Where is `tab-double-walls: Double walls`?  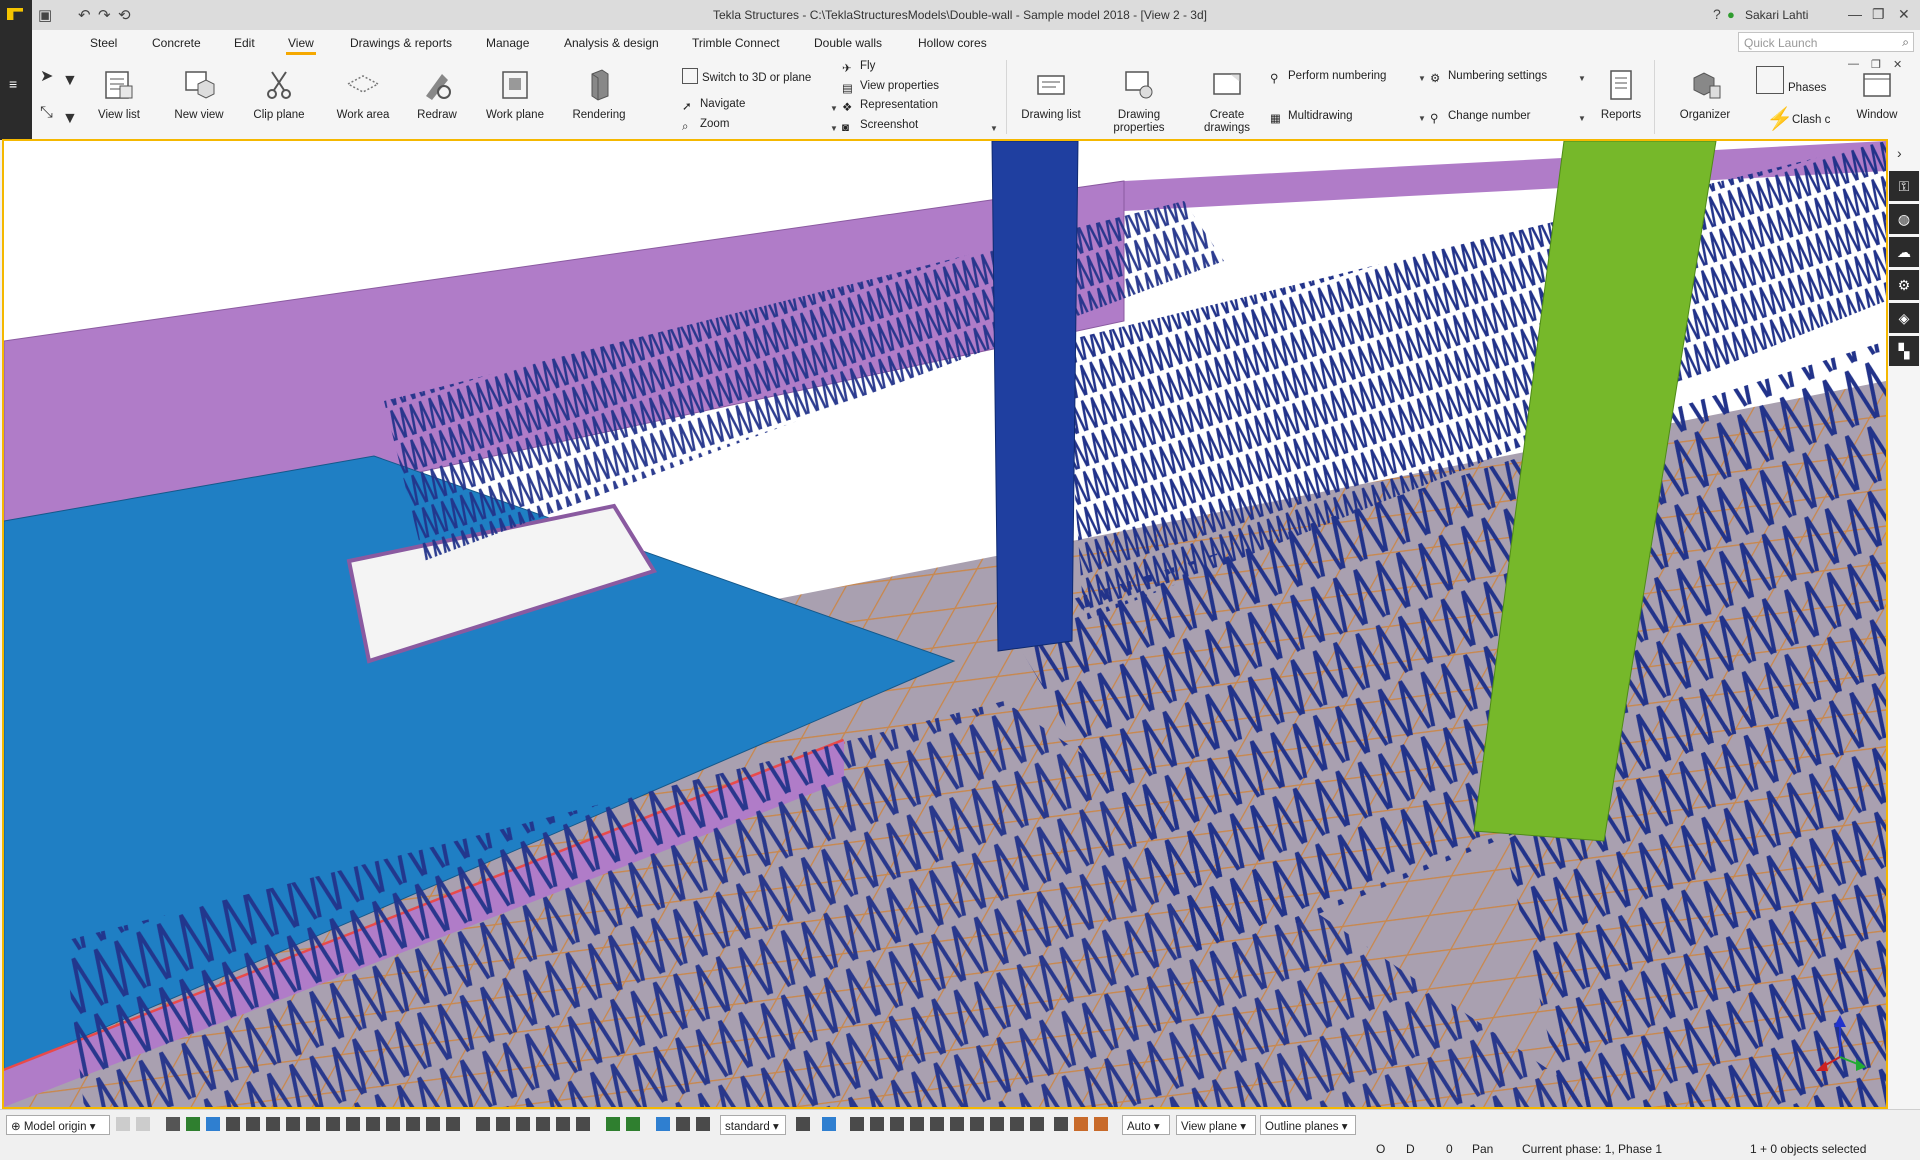
tab-double-walls: Double walls is located at coordinates (848, 43).